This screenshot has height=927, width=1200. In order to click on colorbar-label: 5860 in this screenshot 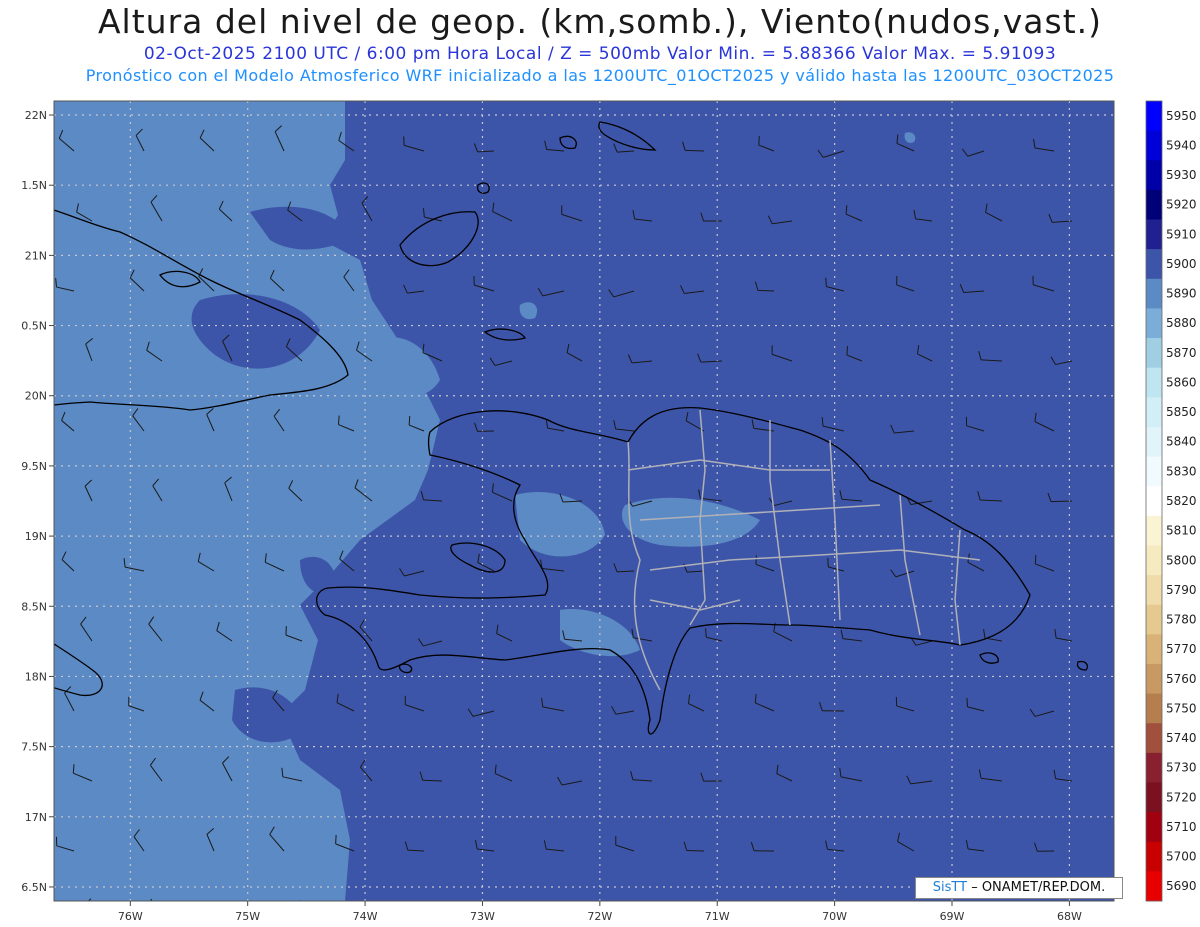, I will do `click(1181, 382)`.